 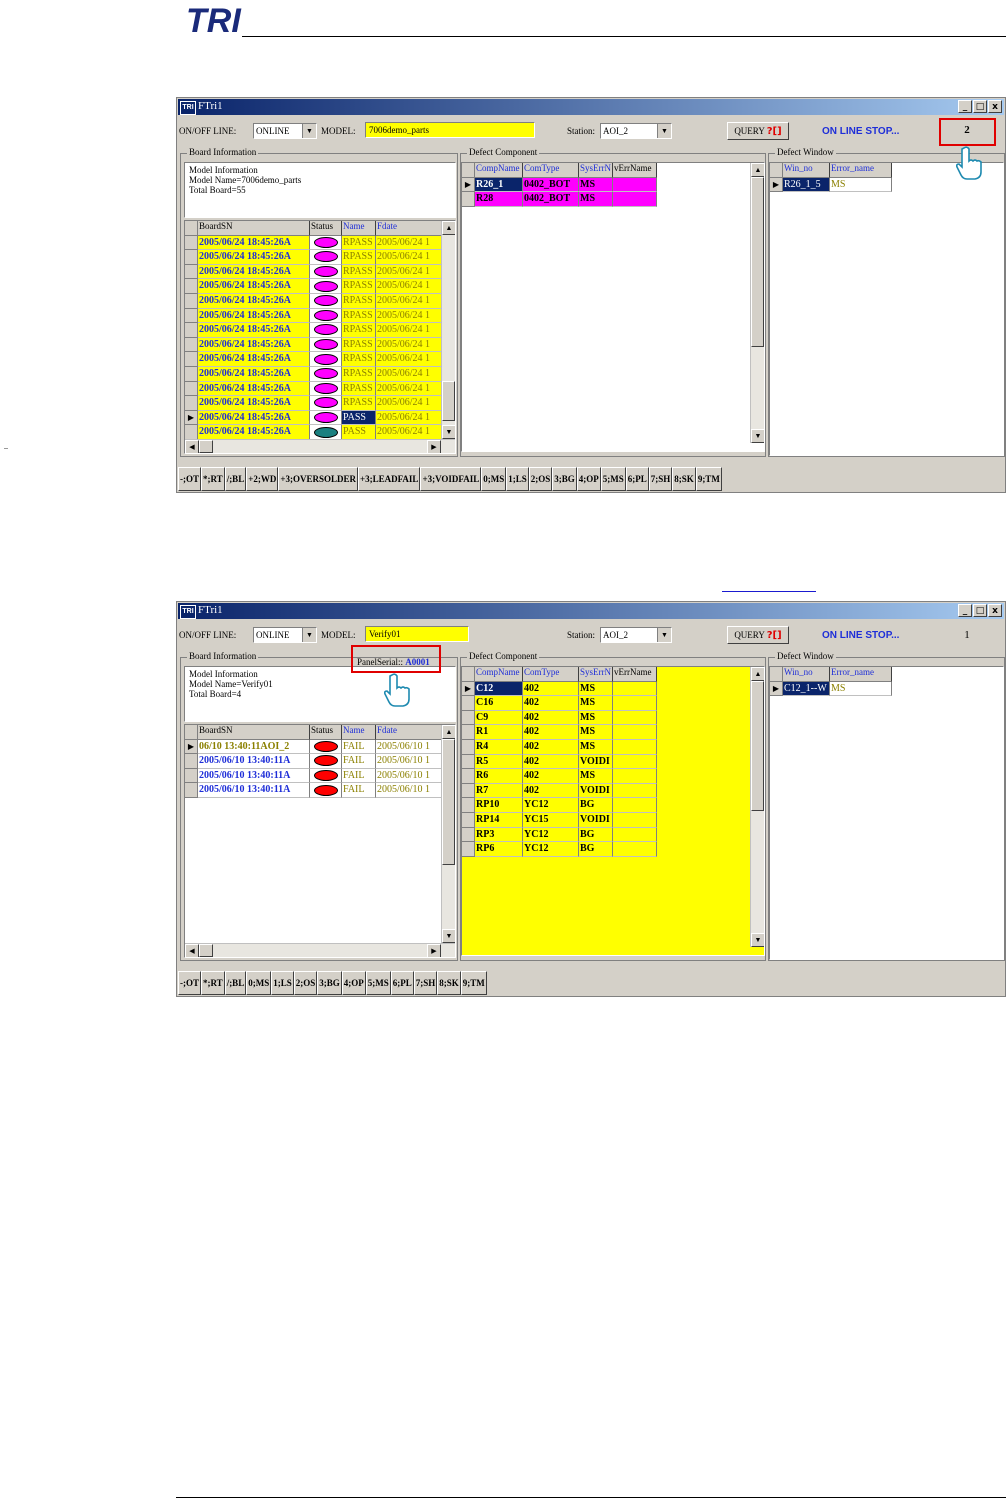 I want to click on scroll-down-icon: ▼, so click(x=448, y=936).